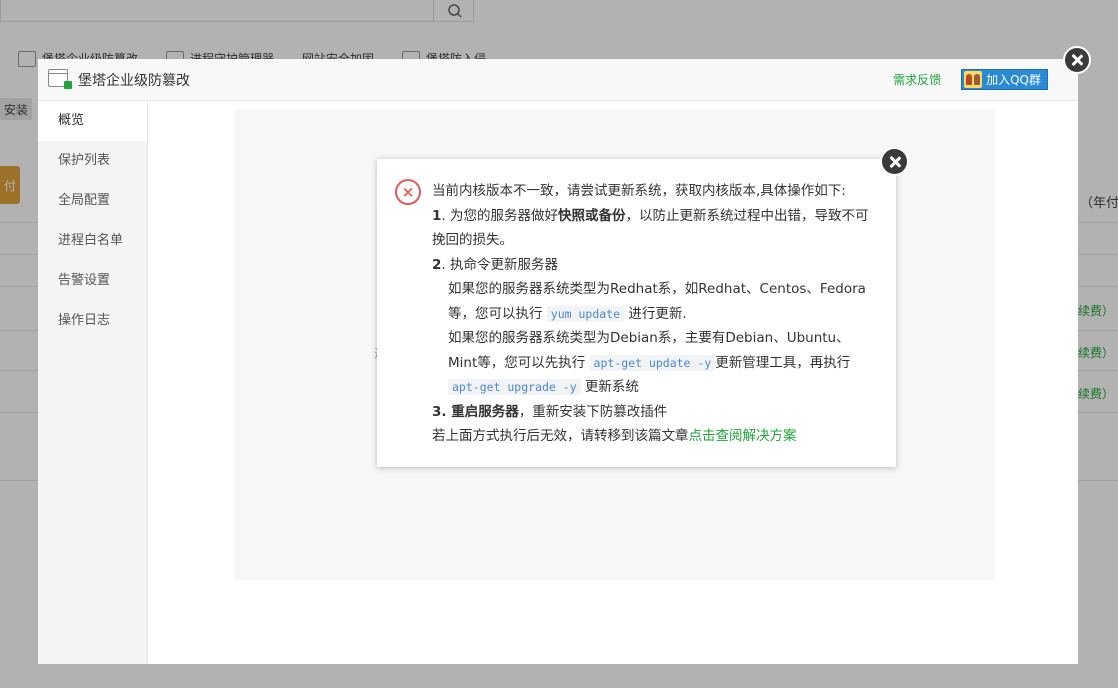 This screenshot has width=1118, height=688. I want to click on join-qq-group-button: 加入QQ群, so click(1004, 79).